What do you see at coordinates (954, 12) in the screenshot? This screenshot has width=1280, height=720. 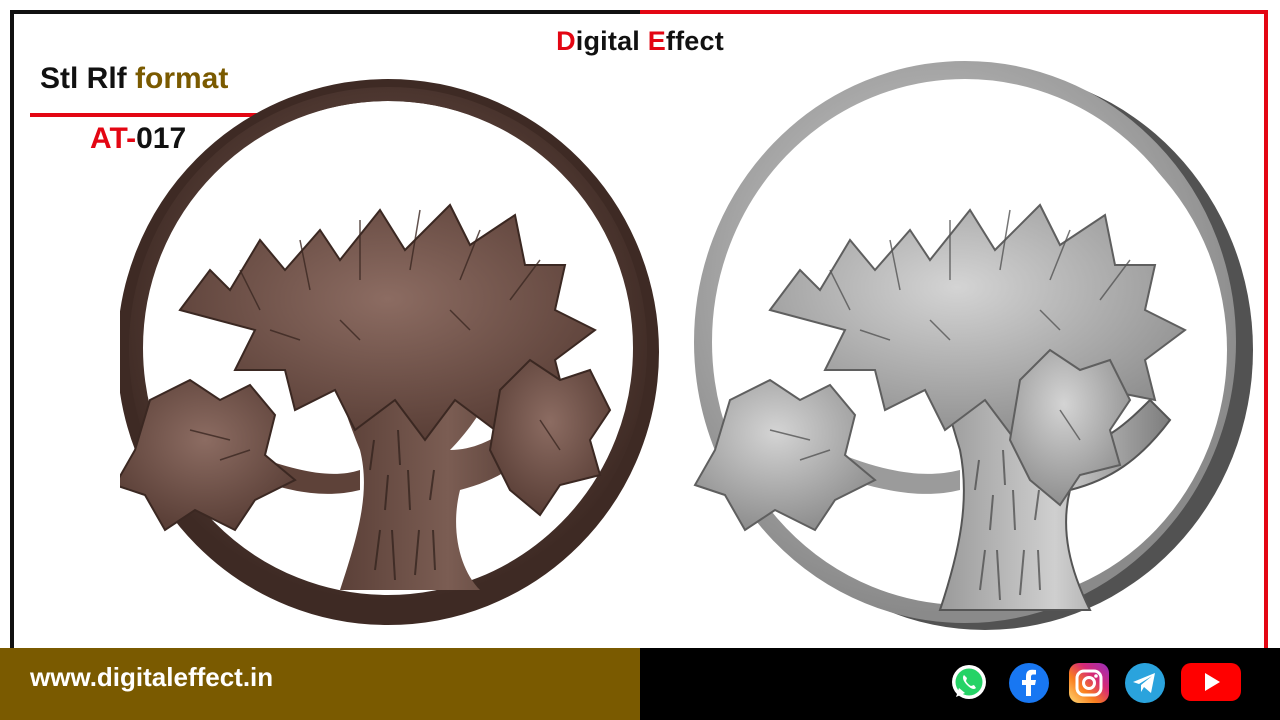 I see `frame-border-top-right` at bounding box center [954, 12].